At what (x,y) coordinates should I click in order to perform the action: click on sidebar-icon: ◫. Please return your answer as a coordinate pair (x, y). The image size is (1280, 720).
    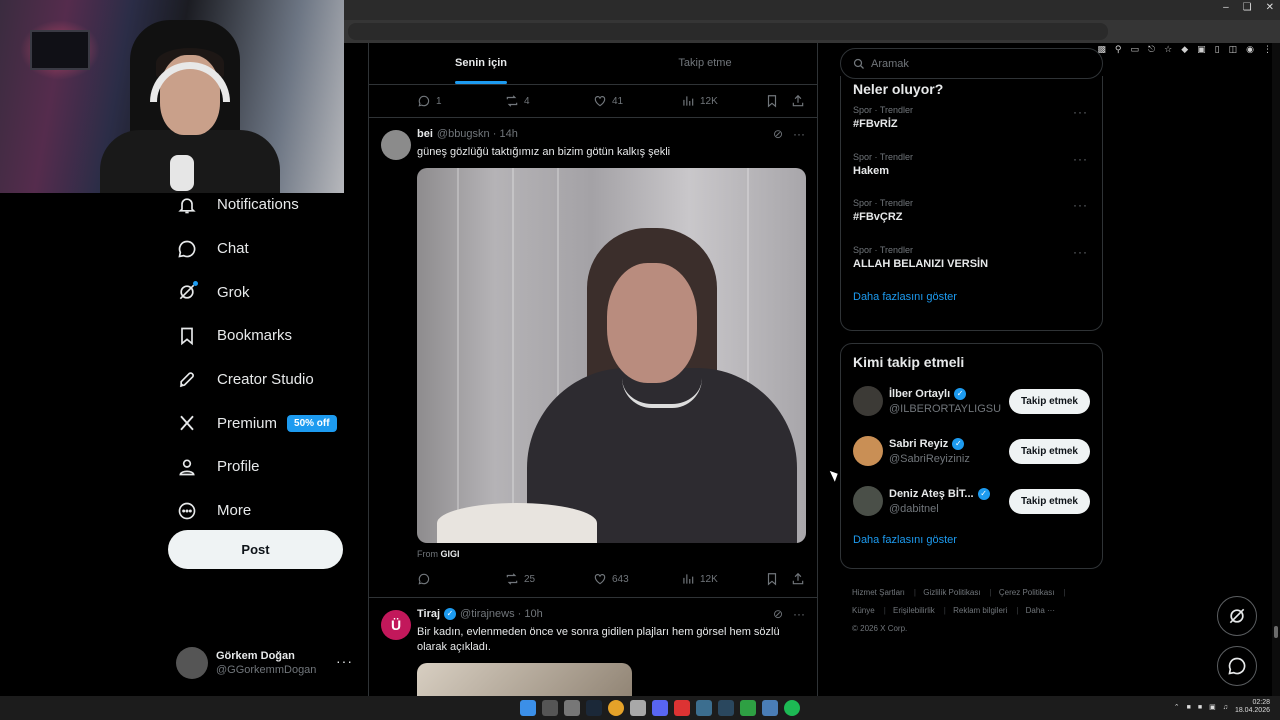
    Looking at the image, I should click on (1233, 49).